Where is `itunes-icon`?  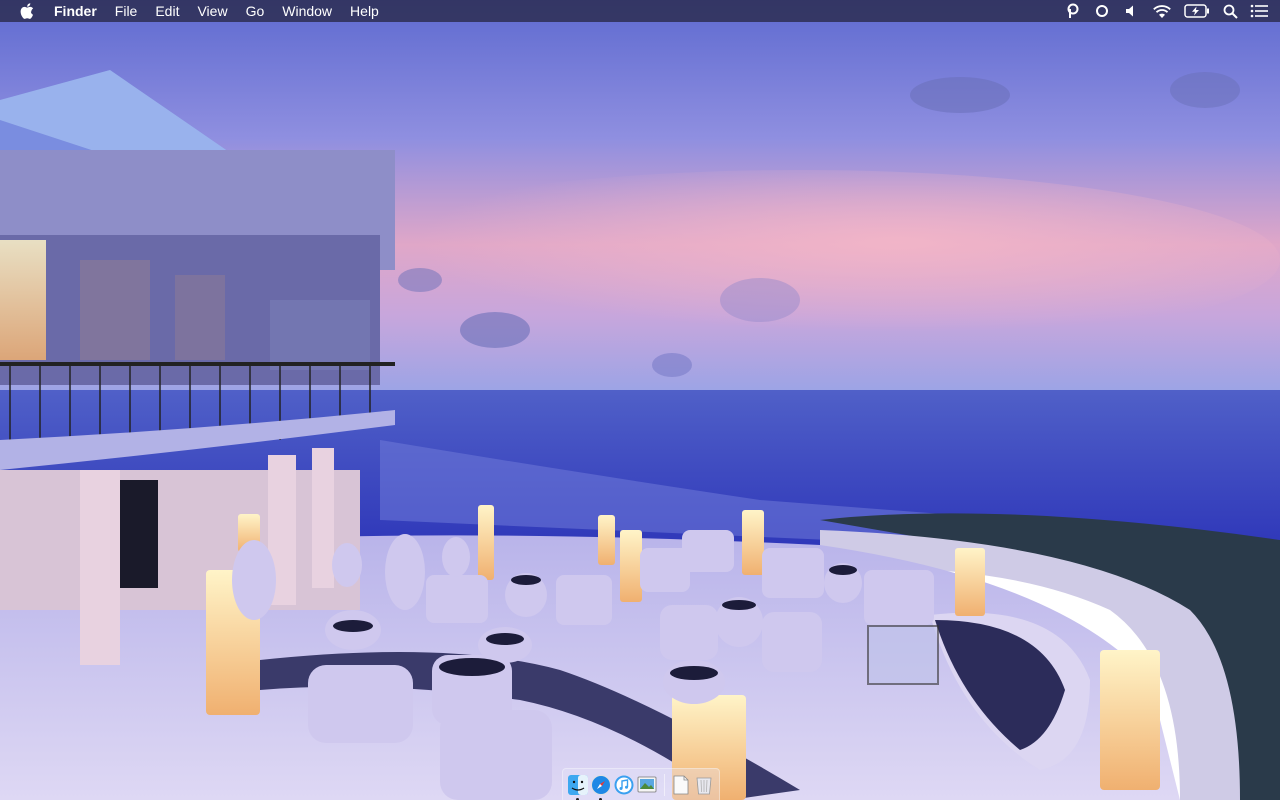 itunes-icon is located at coordinates (624, 785).